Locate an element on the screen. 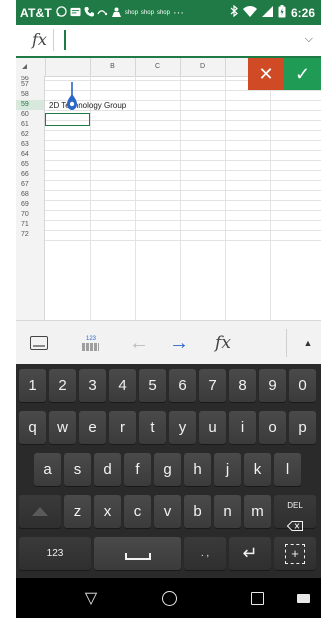  key-y: y is located at coordinates (182, 427).